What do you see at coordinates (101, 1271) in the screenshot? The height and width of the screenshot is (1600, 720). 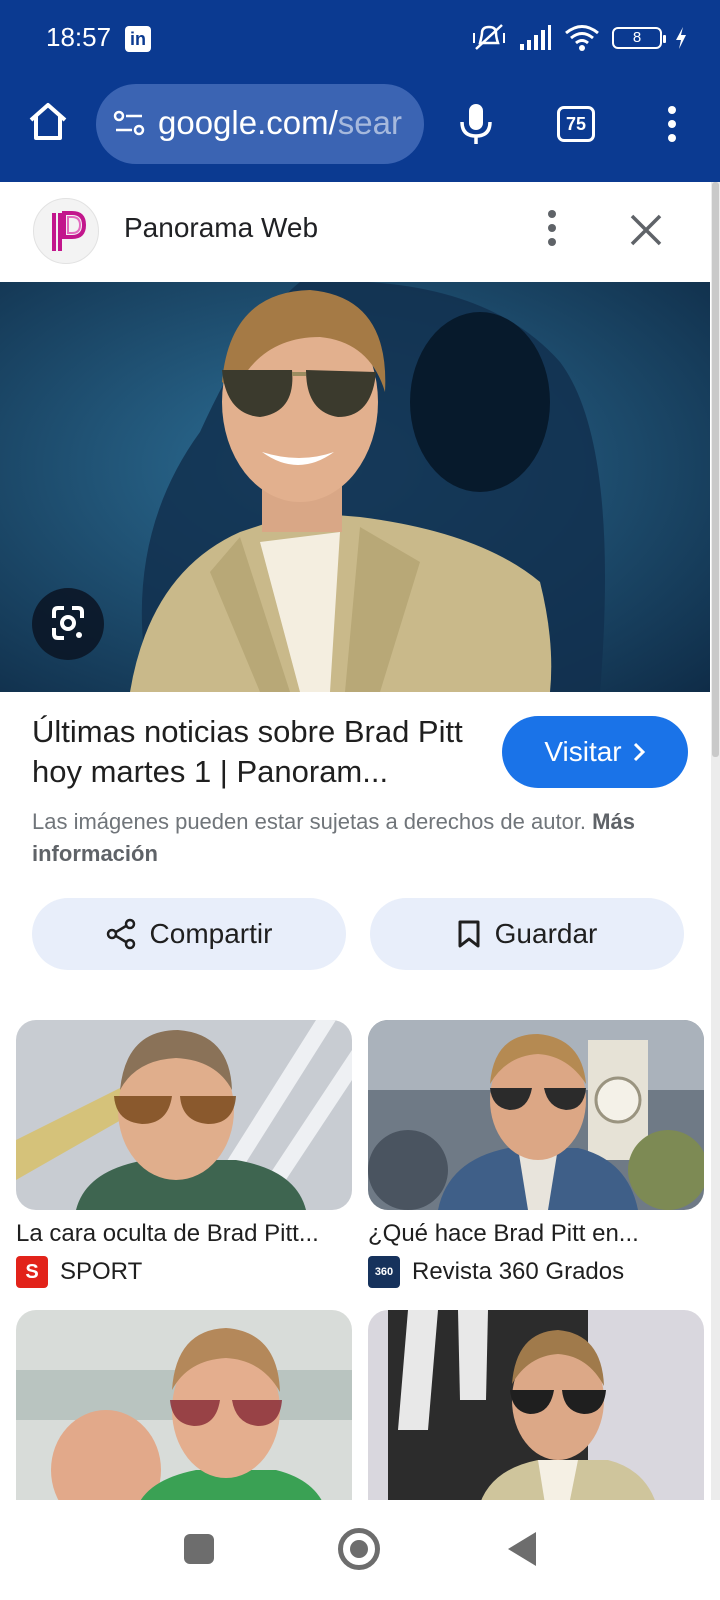 I see `card-source-name: SPORT` at bounding box center [101, 1271].